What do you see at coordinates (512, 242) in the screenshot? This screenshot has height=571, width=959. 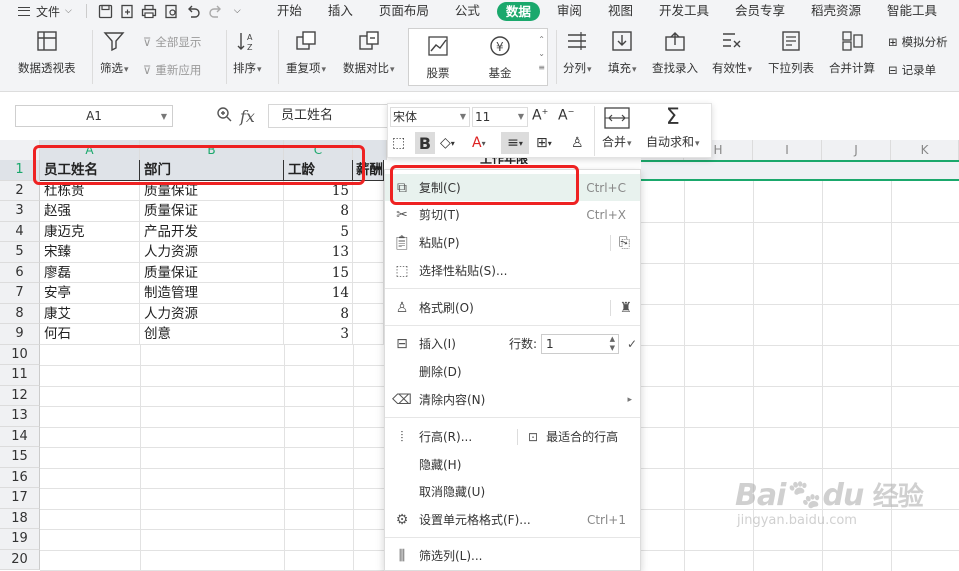 I see `menu-item-paste: 📋︎ 粘贴(P) ⎘` at bounding box center [512, 242].